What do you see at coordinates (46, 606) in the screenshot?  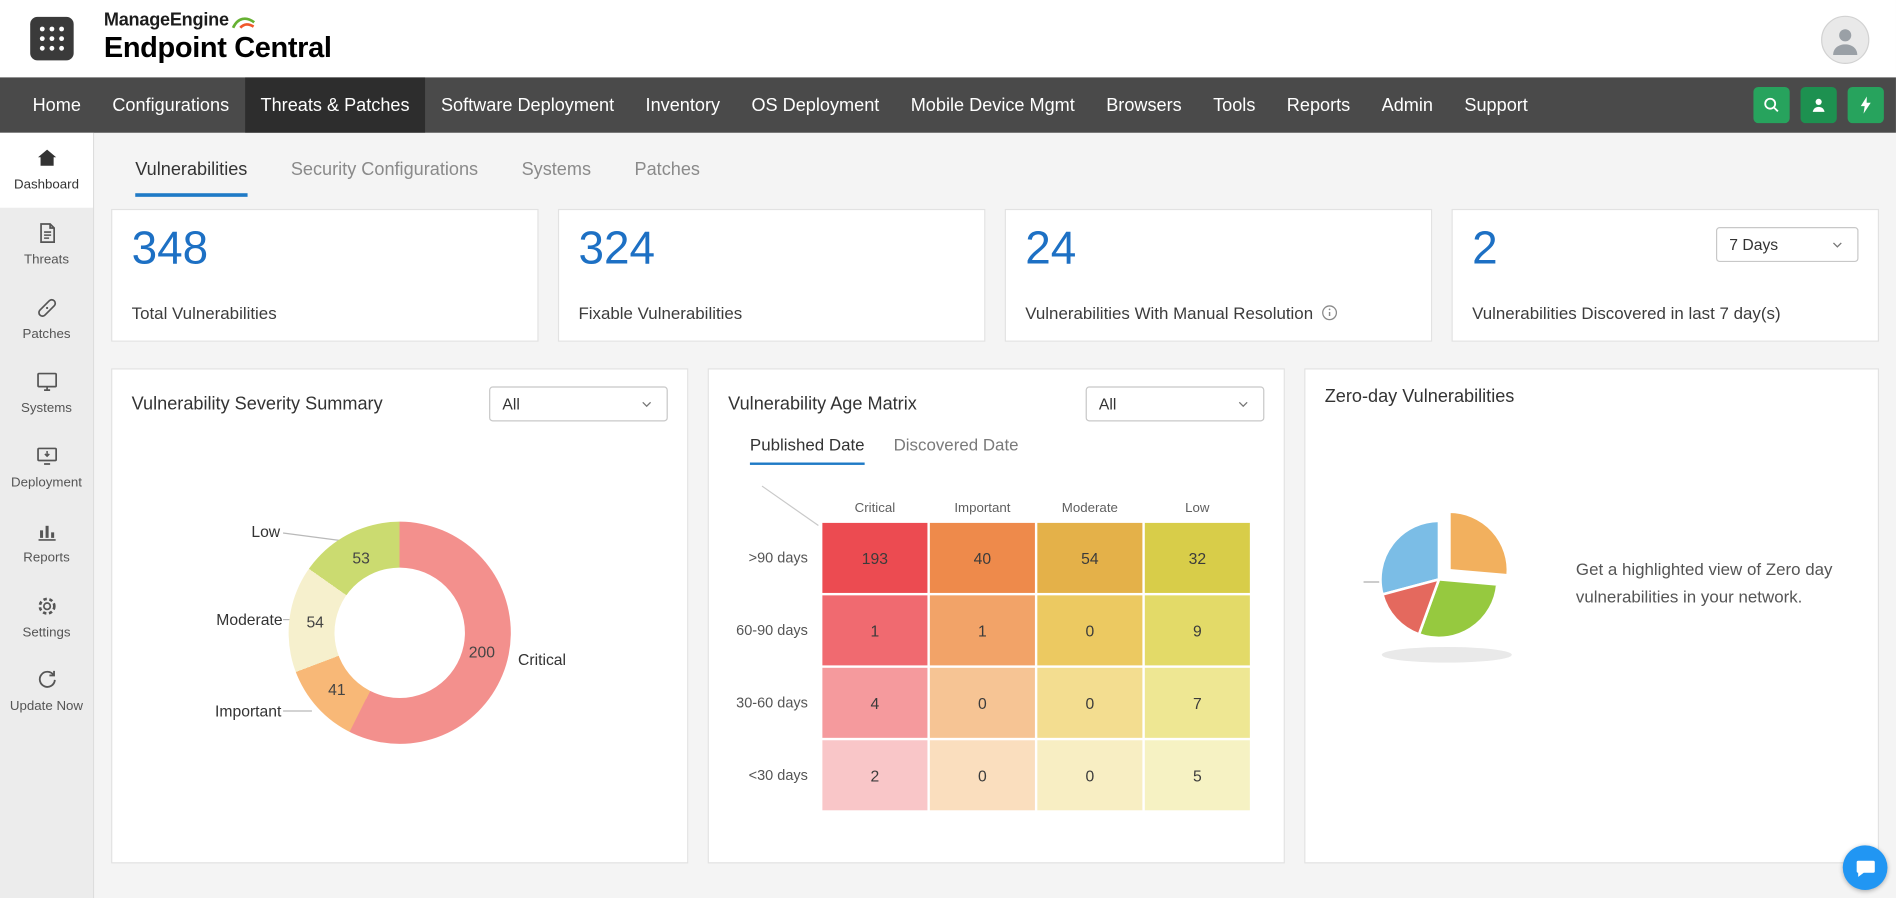 I see `gear-icon` at bounding box center [46, 606].